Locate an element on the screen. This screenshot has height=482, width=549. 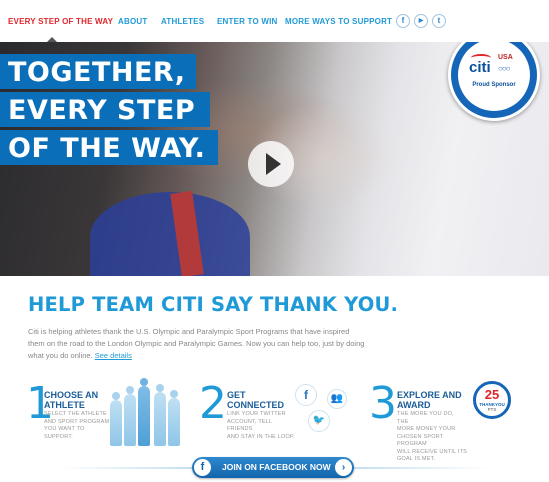
twitter-icon: t is located at coordinates (439, 21).